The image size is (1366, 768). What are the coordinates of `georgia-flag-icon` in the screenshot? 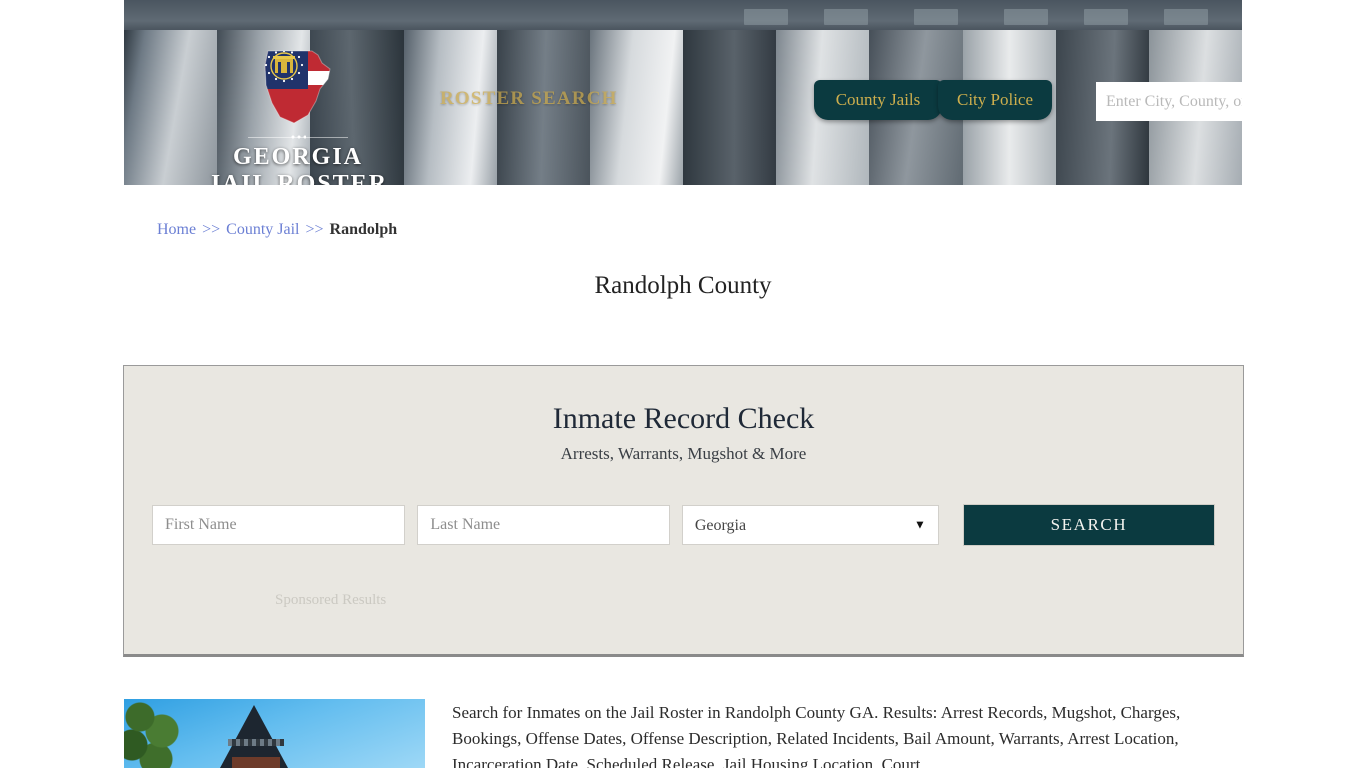 It's located at (298, 87).